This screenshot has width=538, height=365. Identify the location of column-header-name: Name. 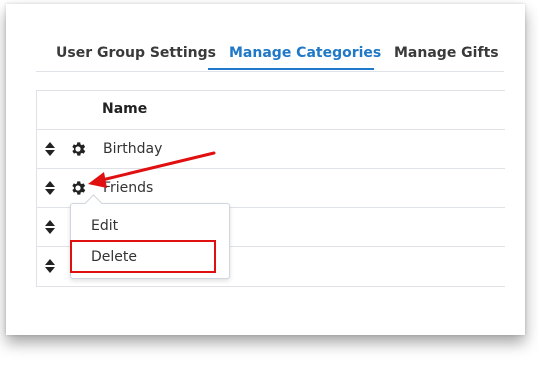
(124, 109).